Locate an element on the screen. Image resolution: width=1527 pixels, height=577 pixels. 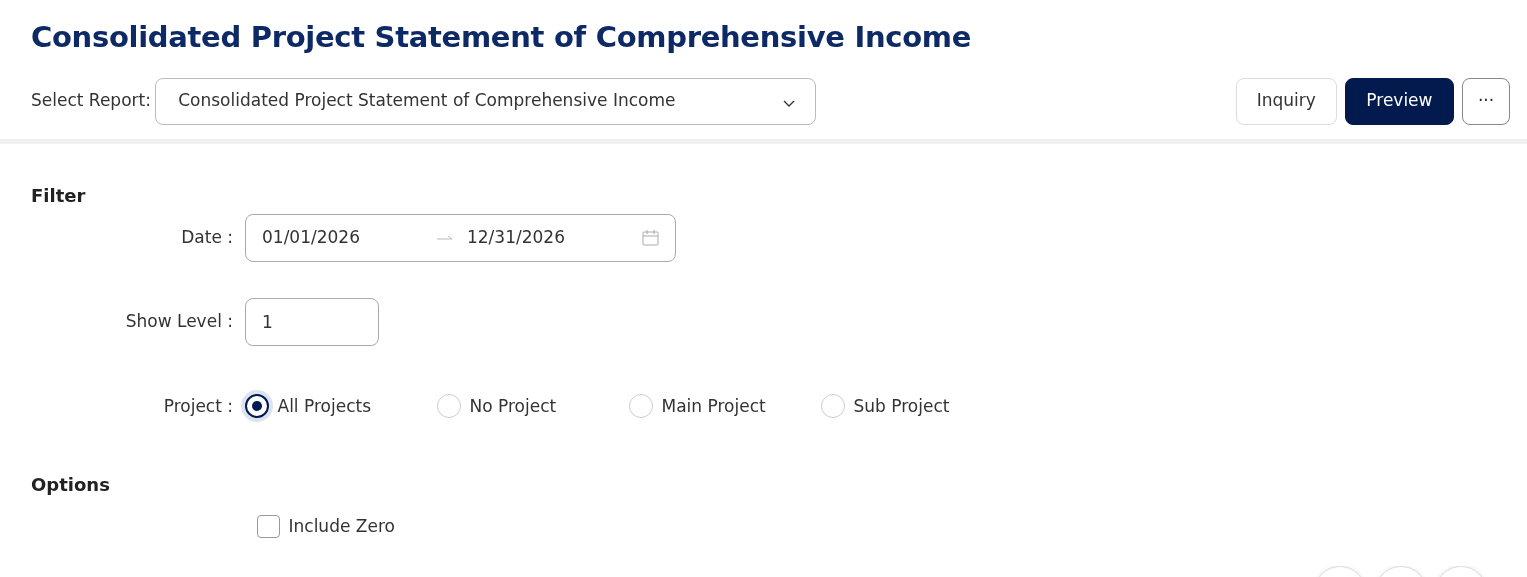
report-select: Consolidated Project Statement of Comprehensive Income is located at coordinates (486, 101).